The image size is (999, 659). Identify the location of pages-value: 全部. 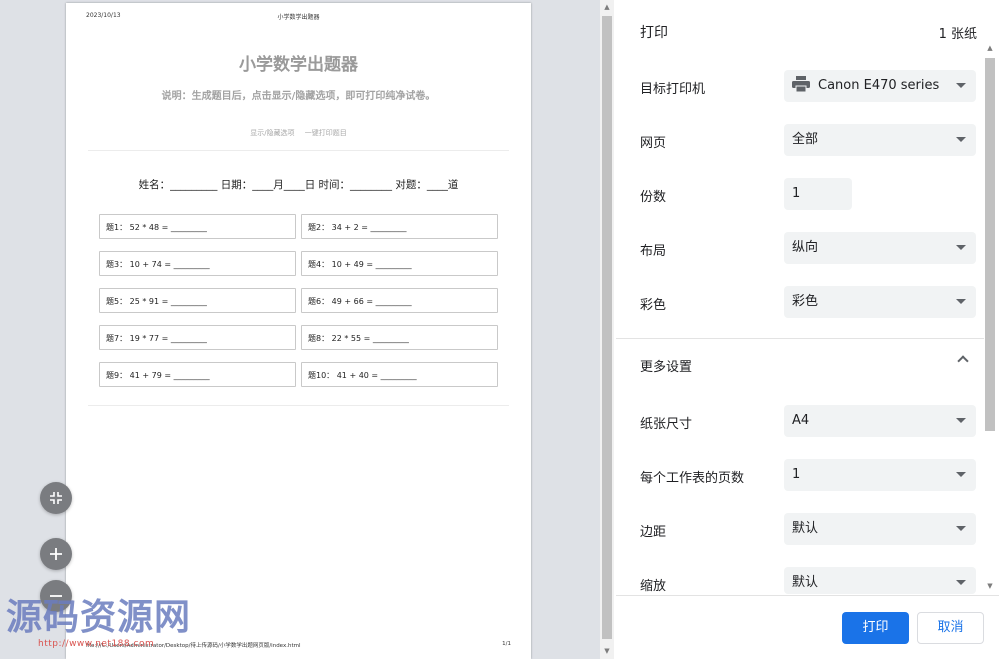
(805, 139).